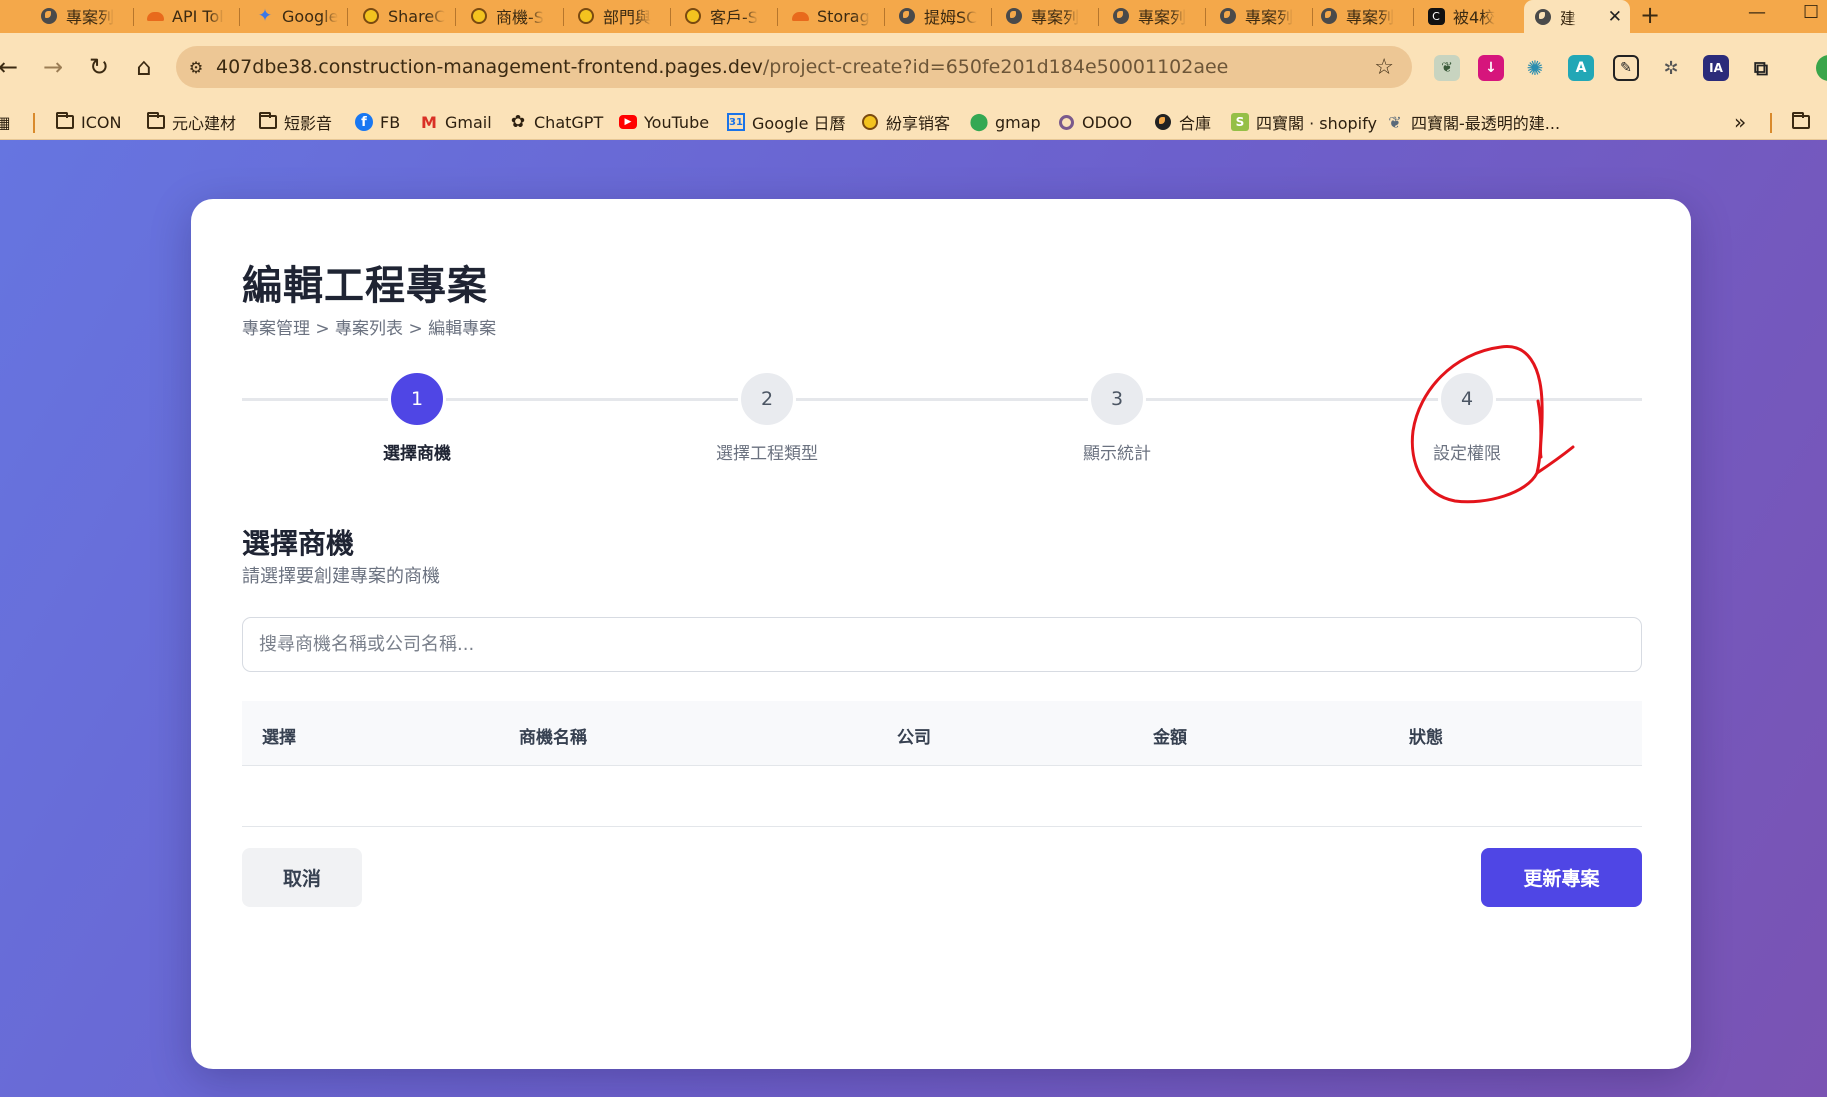 This screenshot has width=1827, height=1097. Describe the element at coordinates (1535, 68) in the screenshot. I see `extension-ai-icon: ✺` at that location.